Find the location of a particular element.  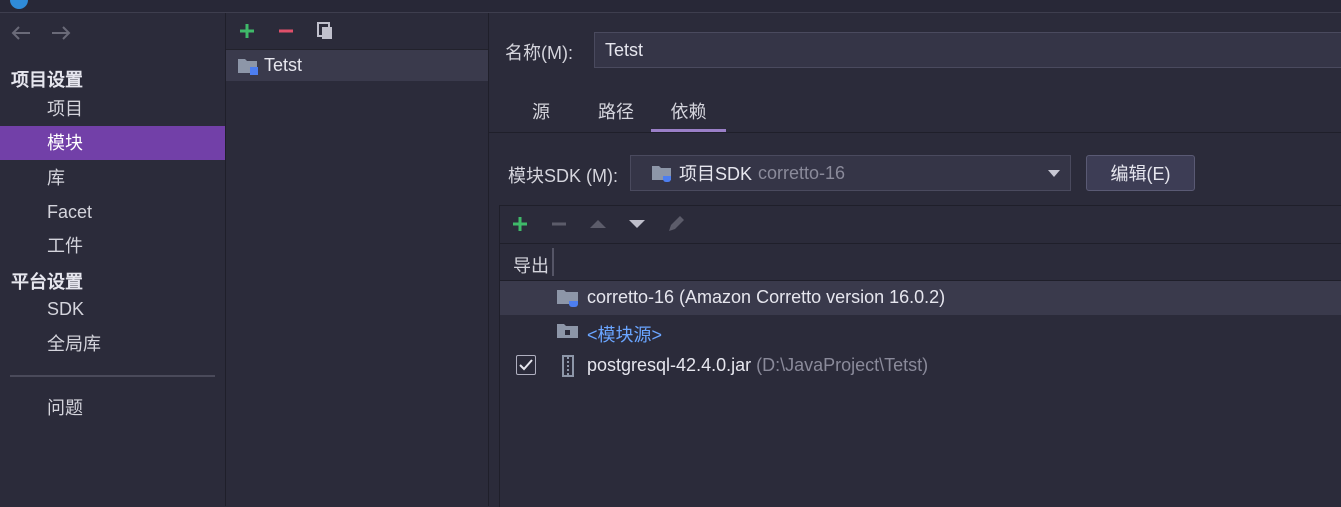

sidebar-item-problems: 问题 is located at coordinates (112, 408).